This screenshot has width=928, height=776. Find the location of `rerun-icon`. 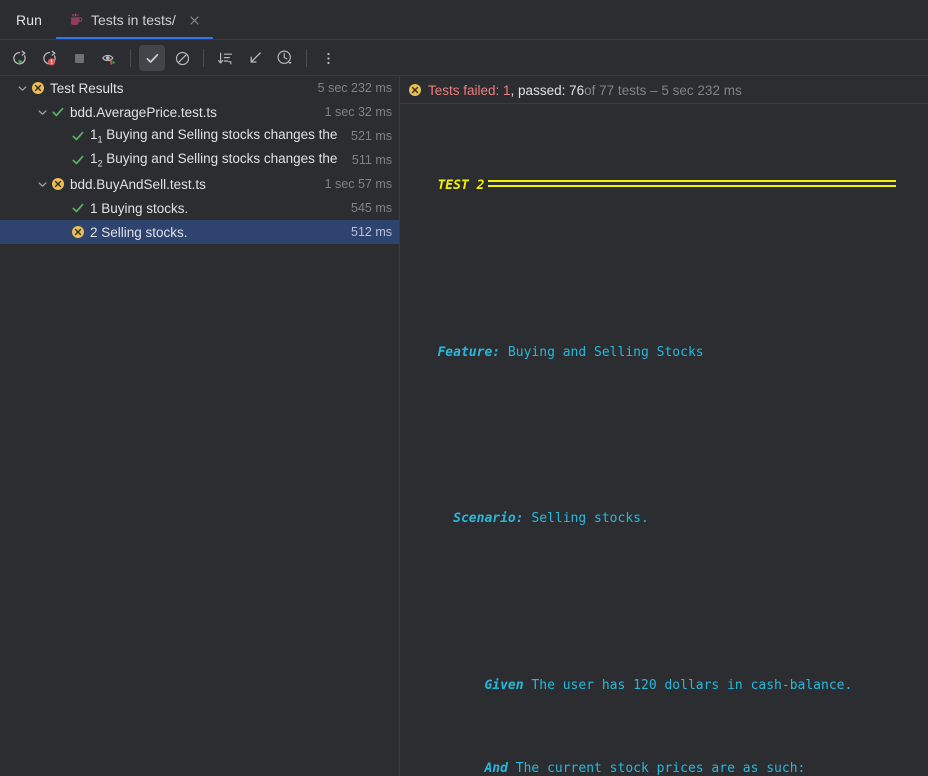

rerun-icon is located at coordinates (19, 58).